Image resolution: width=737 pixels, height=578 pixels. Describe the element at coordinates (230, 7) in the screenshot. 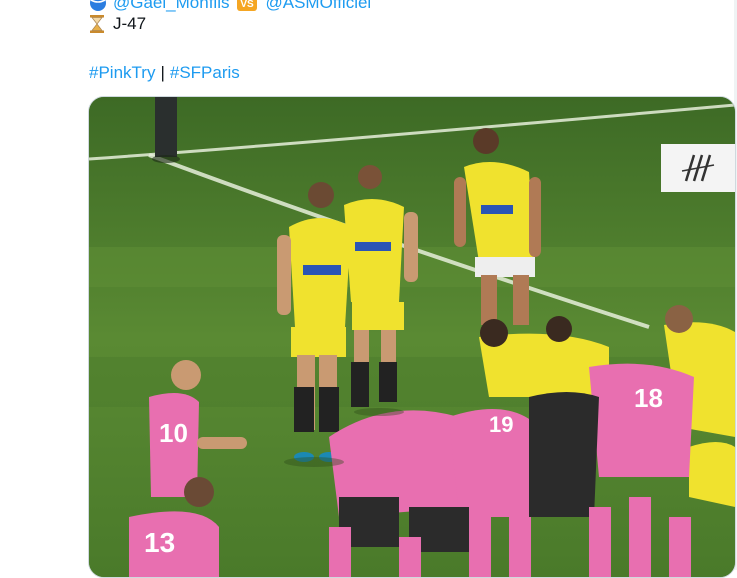

I see `tweet-mentions-line: @Gael_Monfils VS @ASMOfficiel` at that location.